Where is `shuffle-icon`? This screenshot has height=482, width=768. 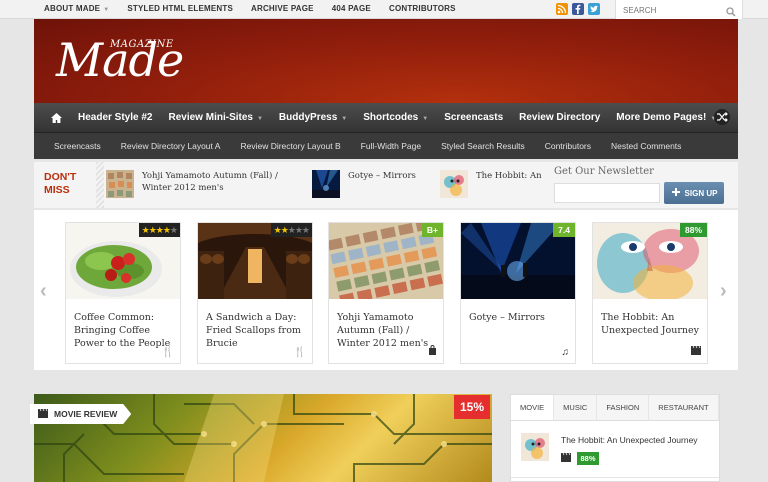 shuffle-icon is located at coordinates (722, 117).